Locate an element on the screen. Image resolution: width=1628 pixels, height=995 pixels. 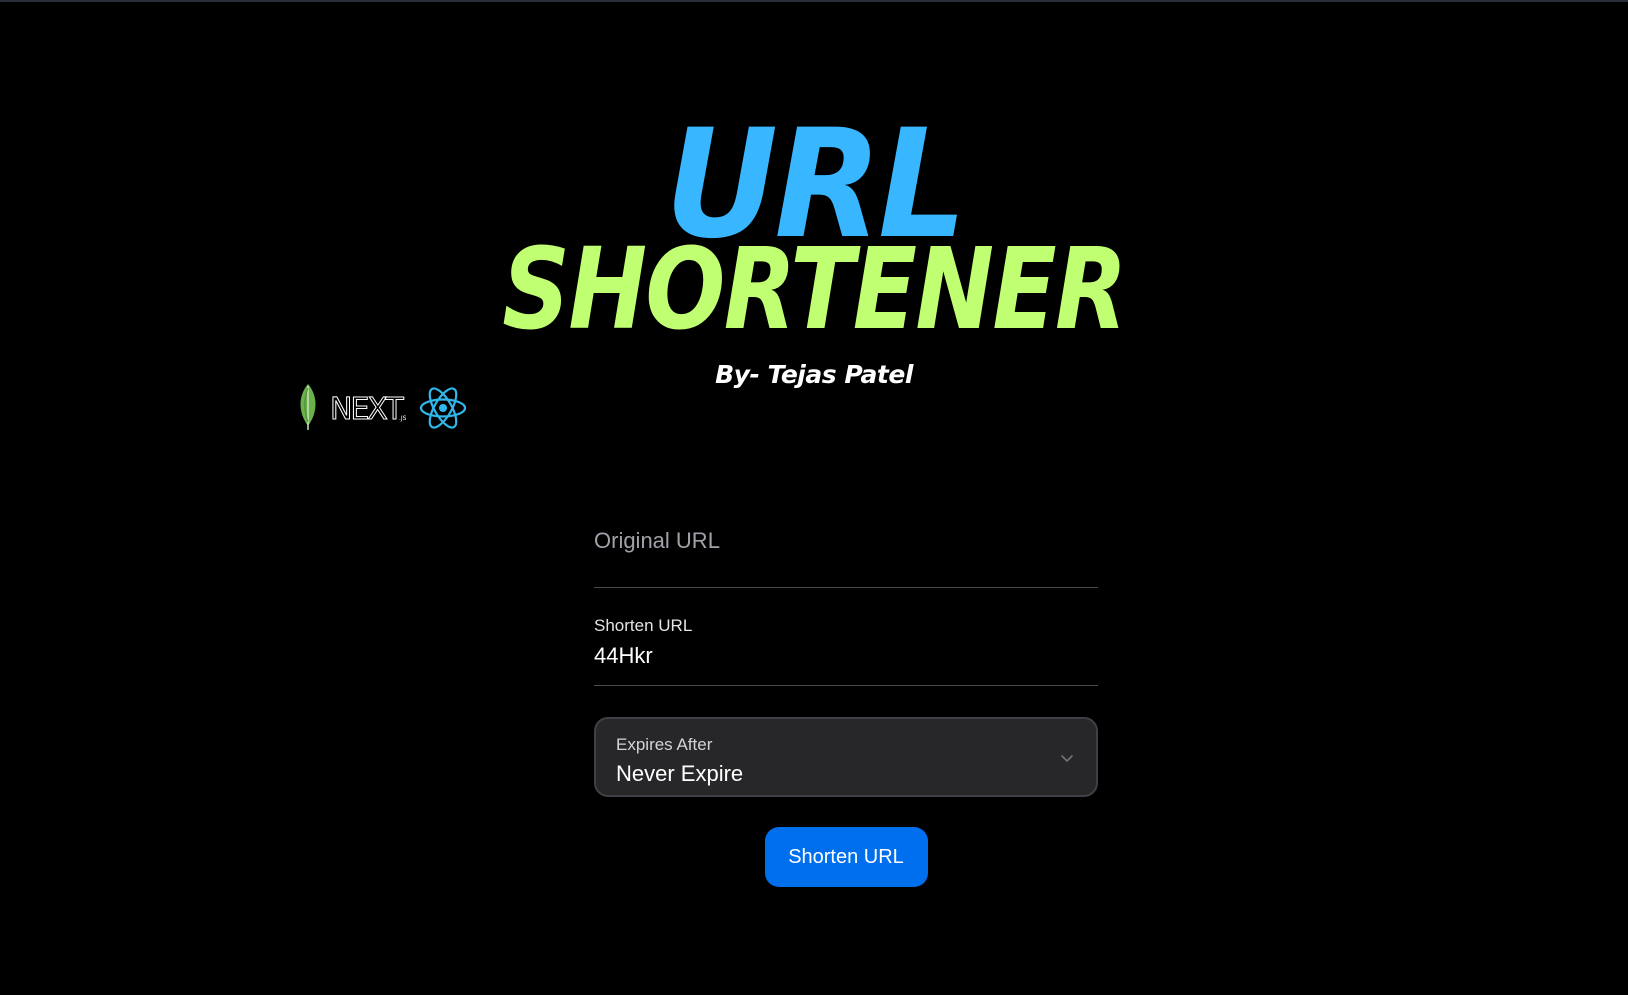
shorten-url-button: Shorten URL is located at coordinates (846, 857).